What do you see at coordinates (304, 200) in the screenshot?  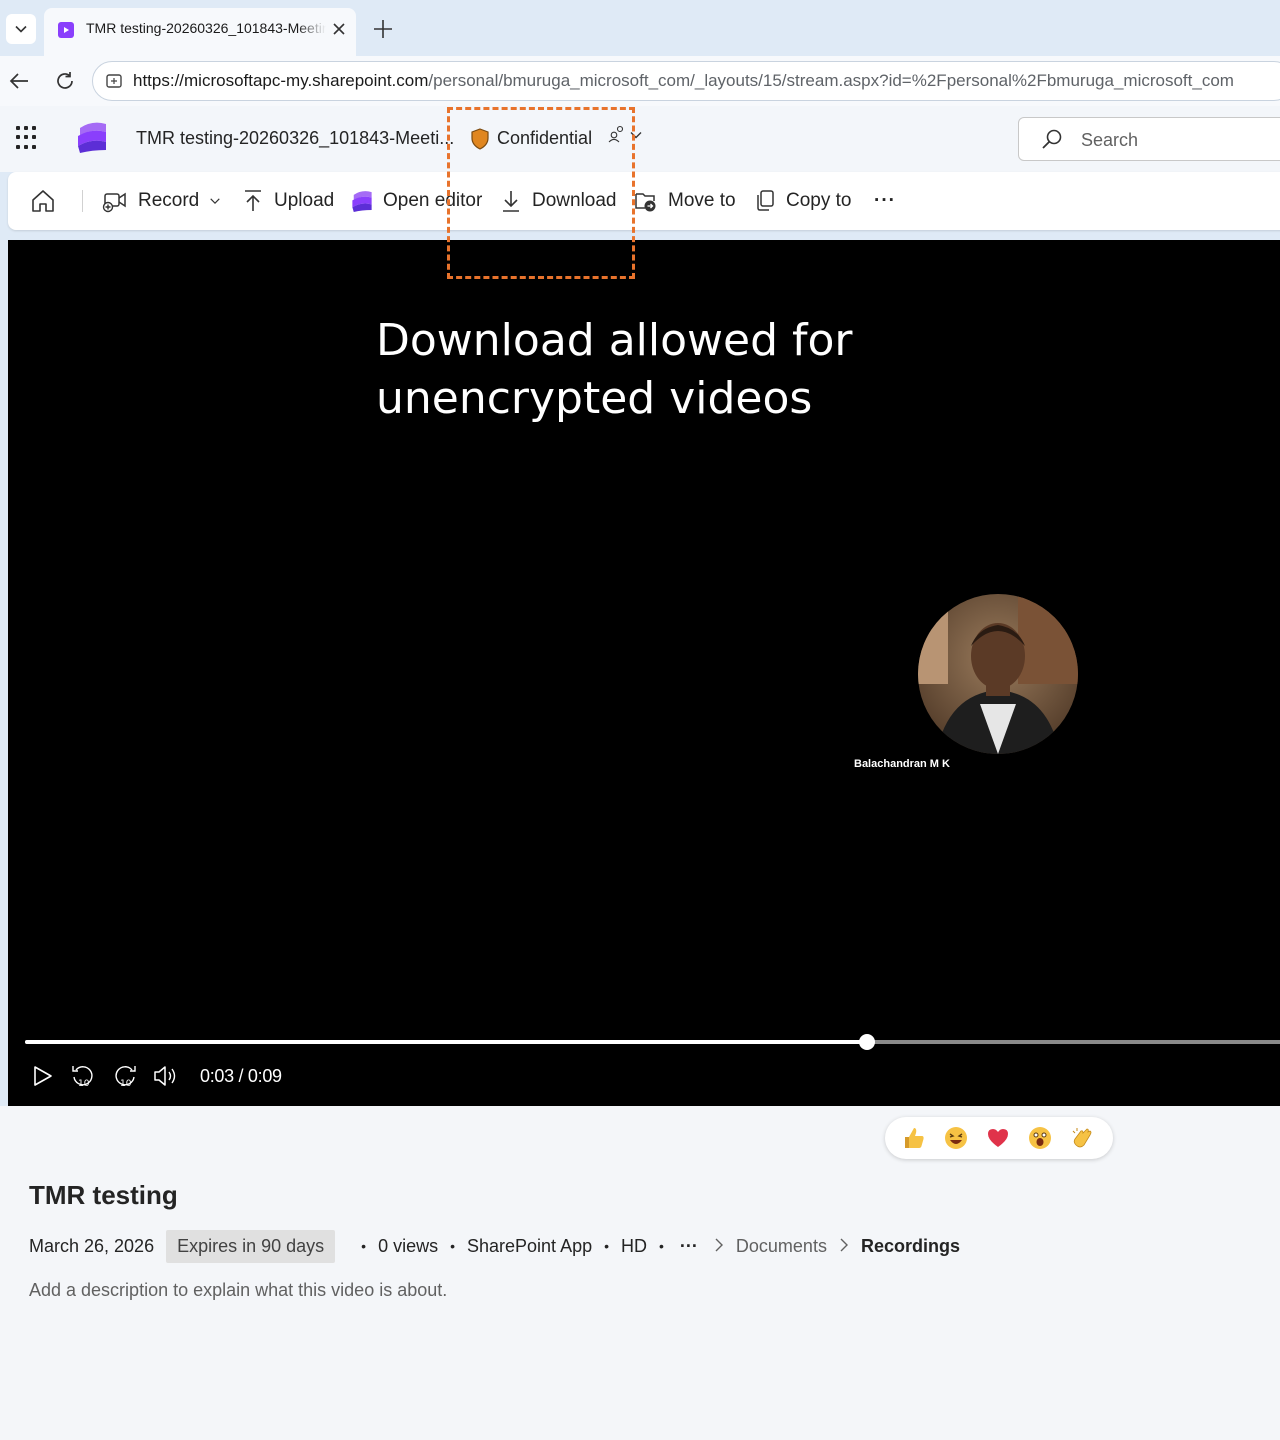 I see `upload-label: Upload` at bounding box center [304, 200].